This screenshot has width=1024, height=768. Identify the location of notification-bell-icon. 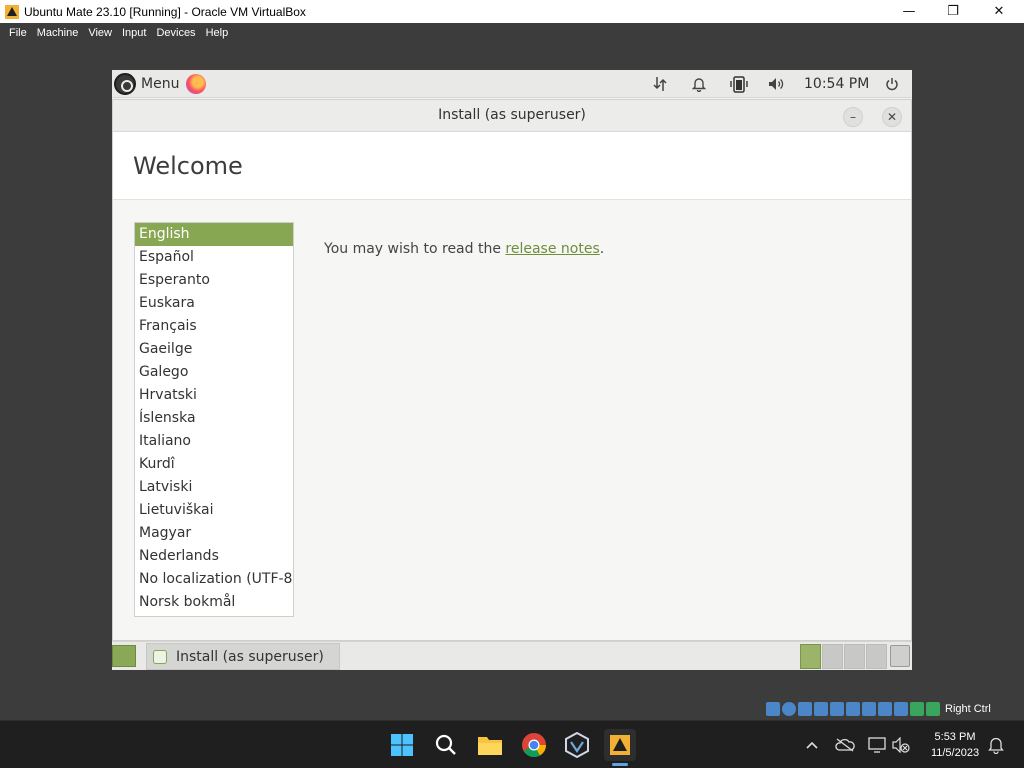
(996, 745).